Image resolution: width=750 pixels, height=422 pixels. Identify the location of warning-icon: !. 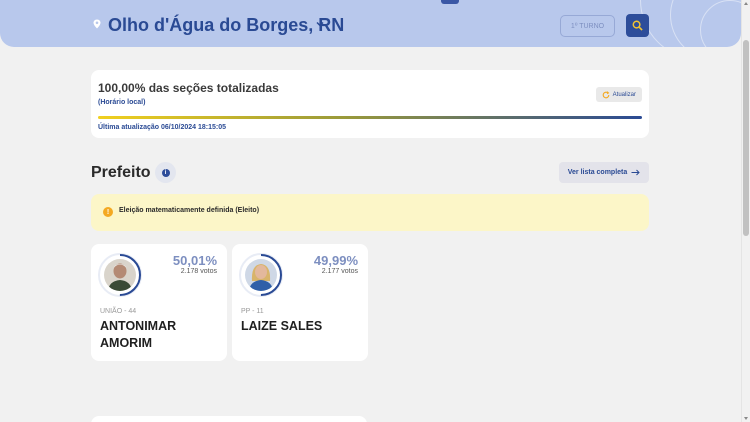
(108, 212).